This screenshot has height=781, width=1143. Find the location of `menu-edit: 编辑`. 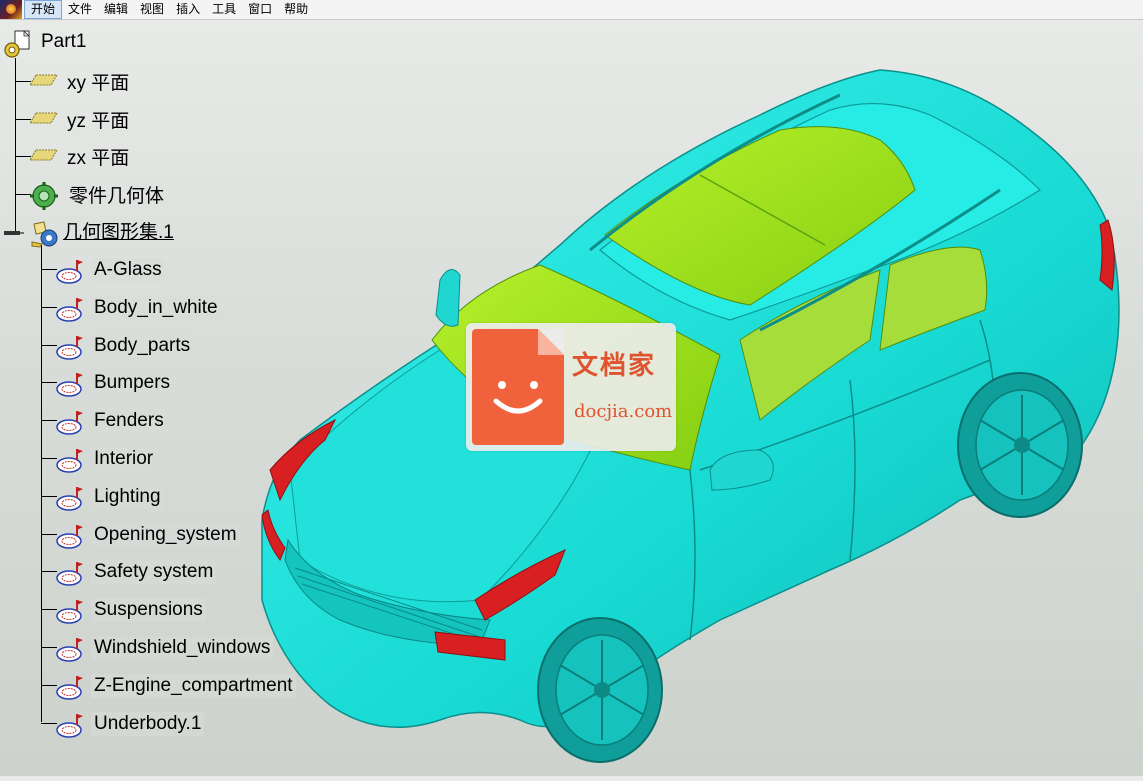

menu-edit: 编辑 is located at coordinates (116, 9).